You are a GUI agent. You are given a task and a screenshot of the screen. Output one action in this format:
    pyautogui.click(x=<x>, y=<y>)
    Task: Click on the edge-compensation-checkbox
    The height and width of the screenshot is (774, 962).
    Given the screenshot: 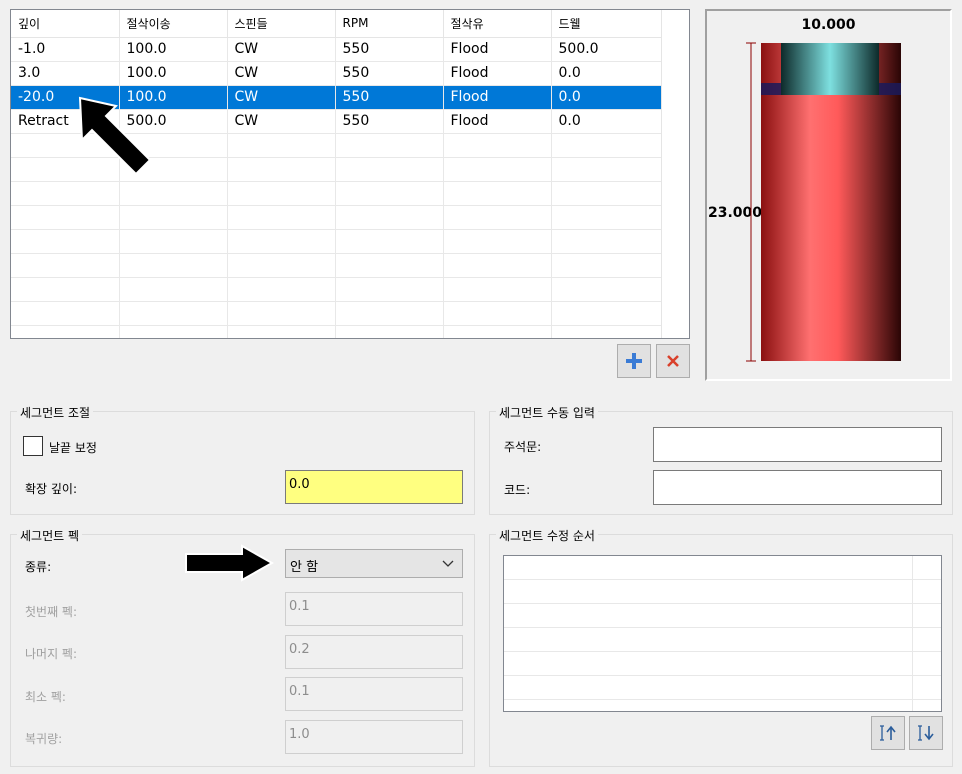 What is the action you would take?
    pyautogui.click(x=33, y=446)
    